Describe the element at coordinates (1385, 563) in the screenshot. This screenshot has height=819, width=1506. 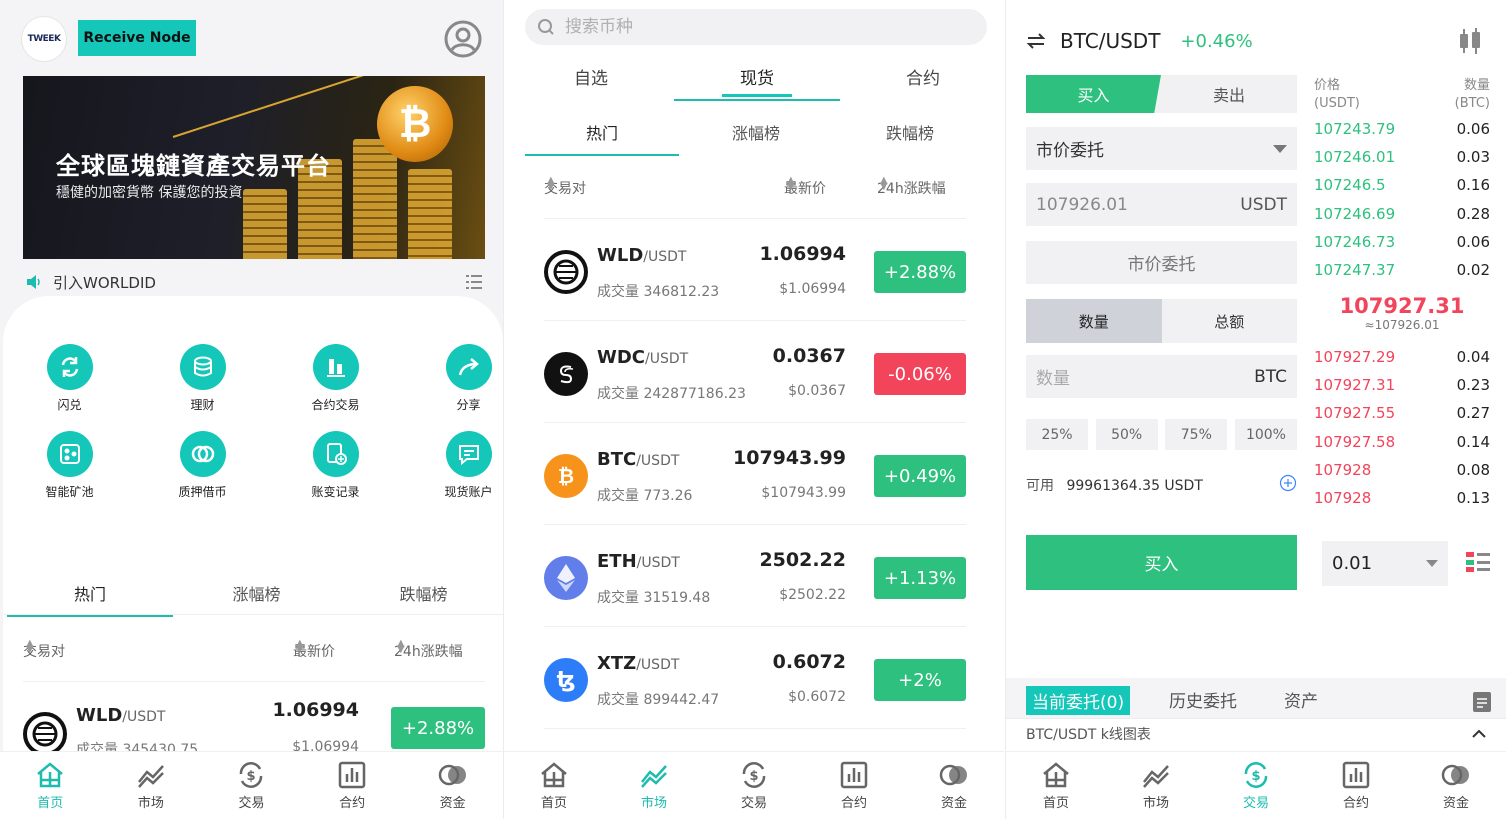
I see `depth-precision-select: 0.01` at that location.